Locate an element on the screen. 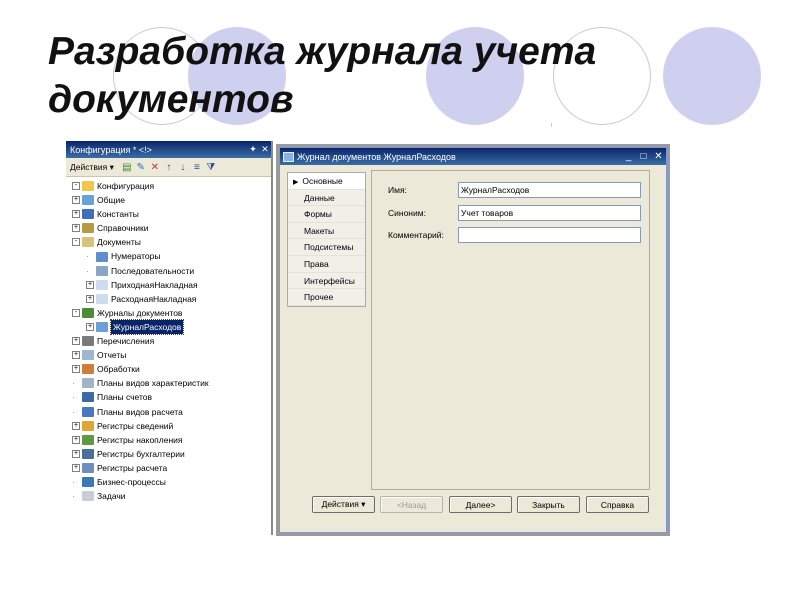  sort-icon: ≡ is located at coordinates (197, 167).